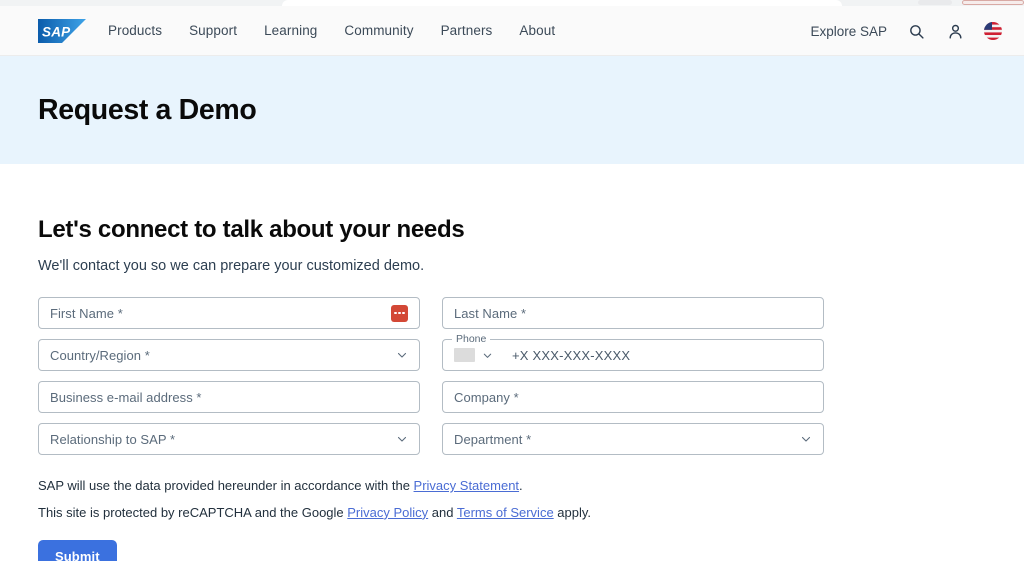 Image resolution: width=1024 pixels, height=561 pixels. I want to click on phone-country-flag-icon, so click(464, 355).